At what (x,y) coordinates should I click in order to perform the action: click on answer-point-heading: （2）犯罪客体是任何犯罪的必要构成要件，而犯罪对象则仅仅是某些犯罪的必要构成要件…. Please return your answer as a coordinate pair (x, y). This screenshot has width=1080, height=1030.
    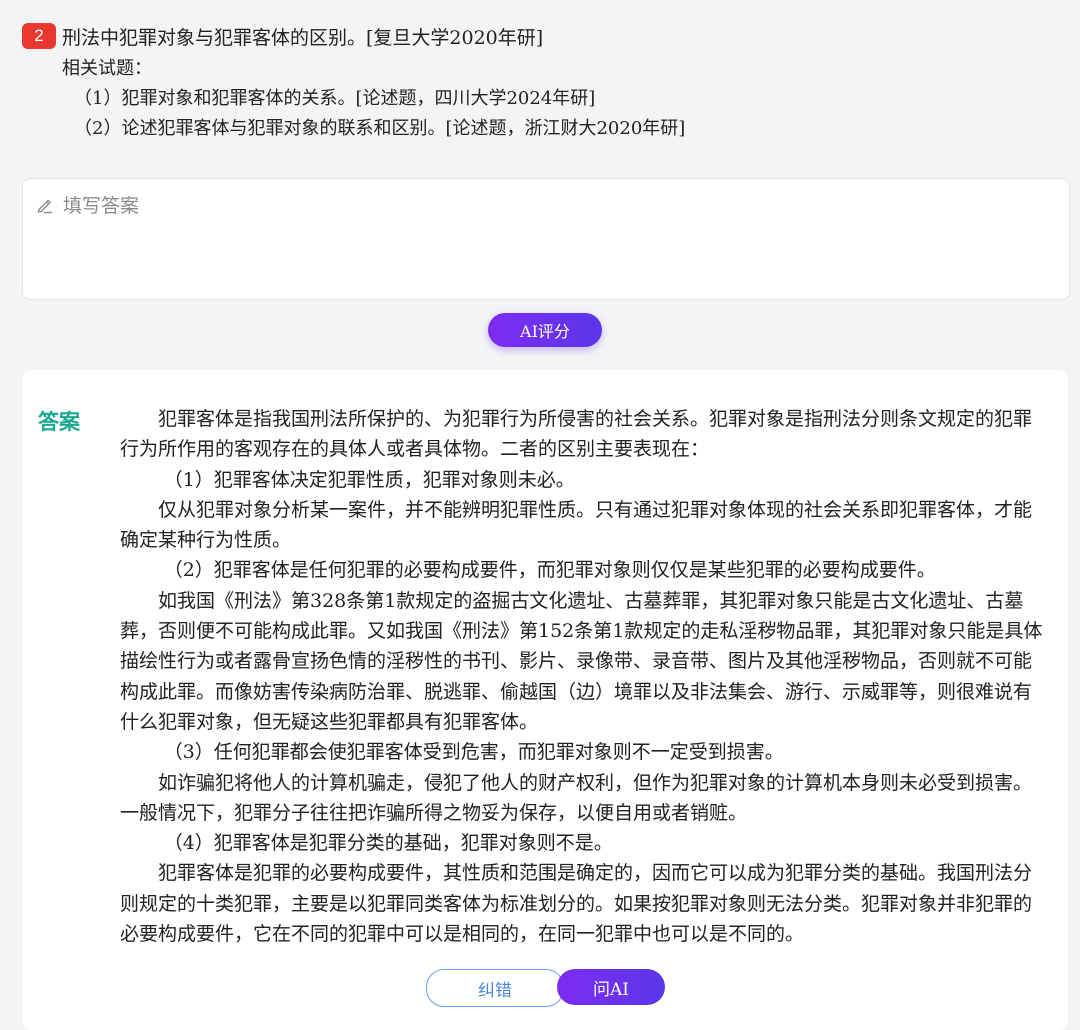
    Looking at the image, I should click on (549, 570).